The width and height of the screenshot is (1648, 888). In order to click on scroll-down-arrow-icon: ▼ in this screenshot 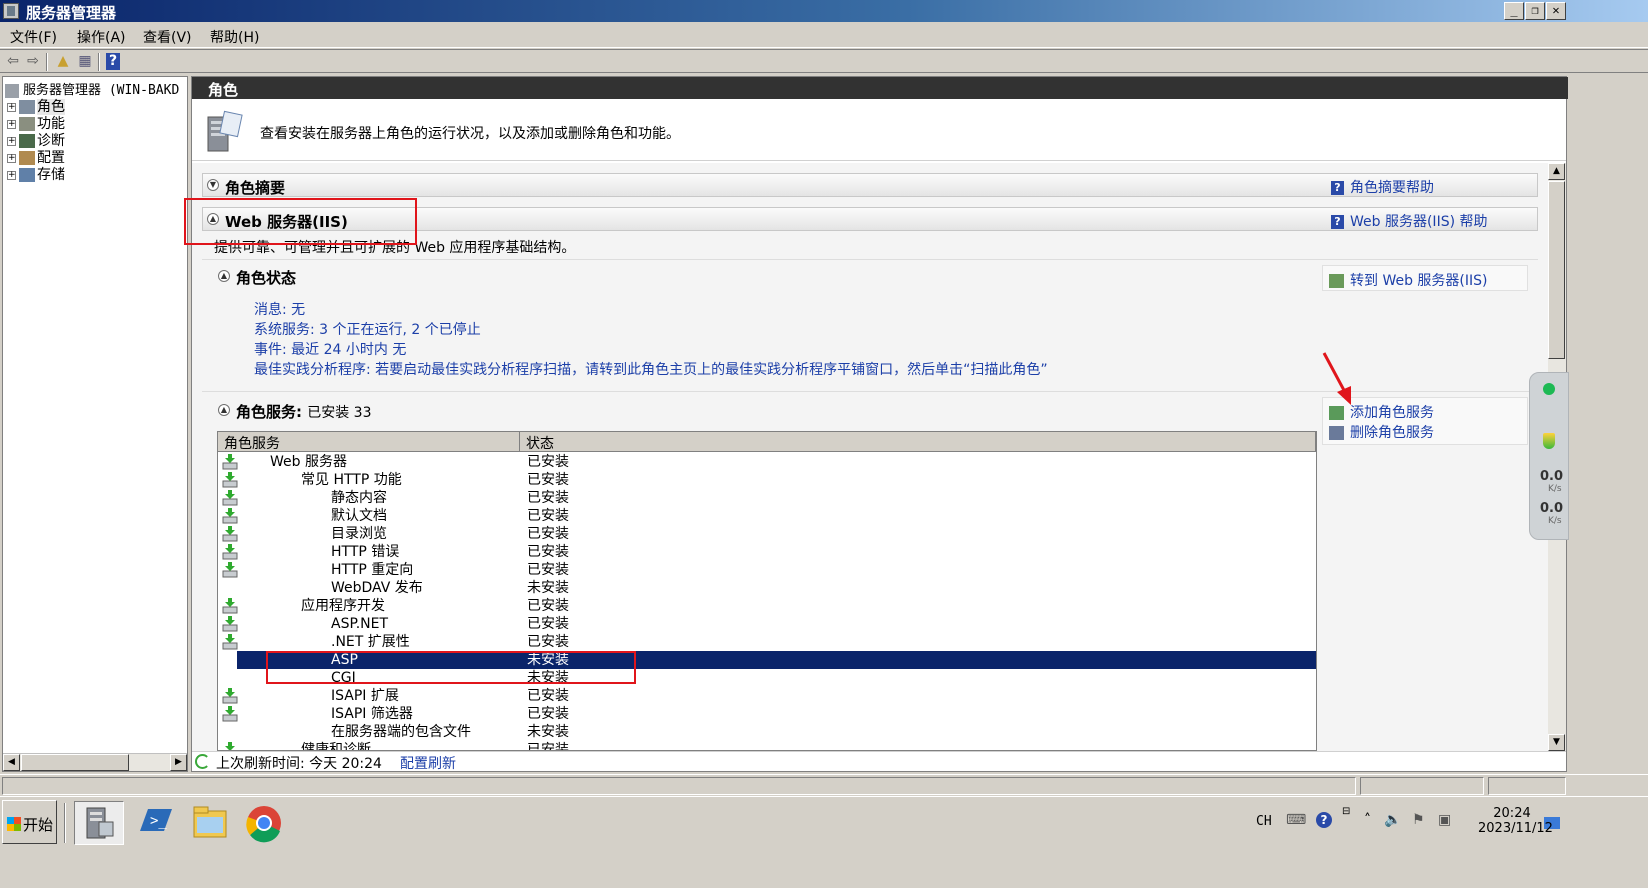, I will do `click(1556, 742)`.